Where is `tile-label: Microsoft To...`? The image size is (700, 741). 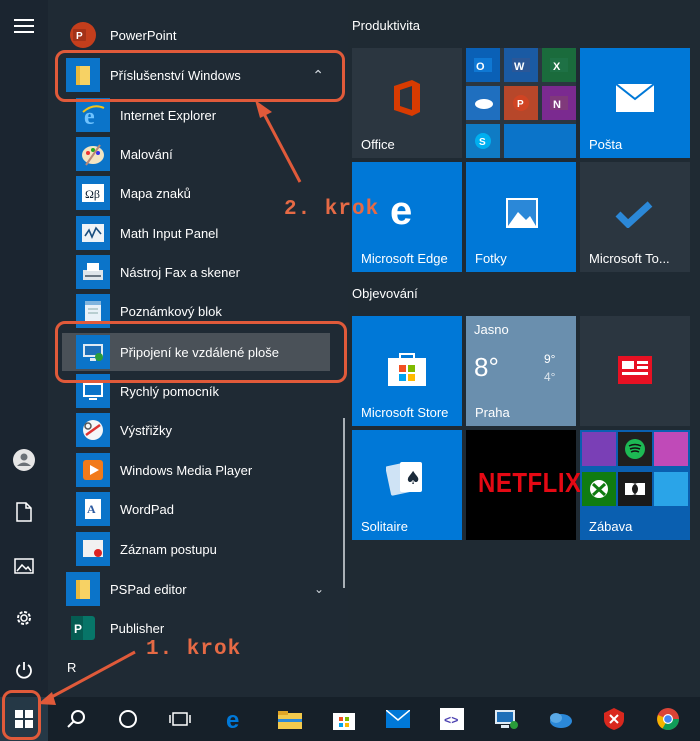
tile-label: Microsoft To... is located at coordinates (629, 258).